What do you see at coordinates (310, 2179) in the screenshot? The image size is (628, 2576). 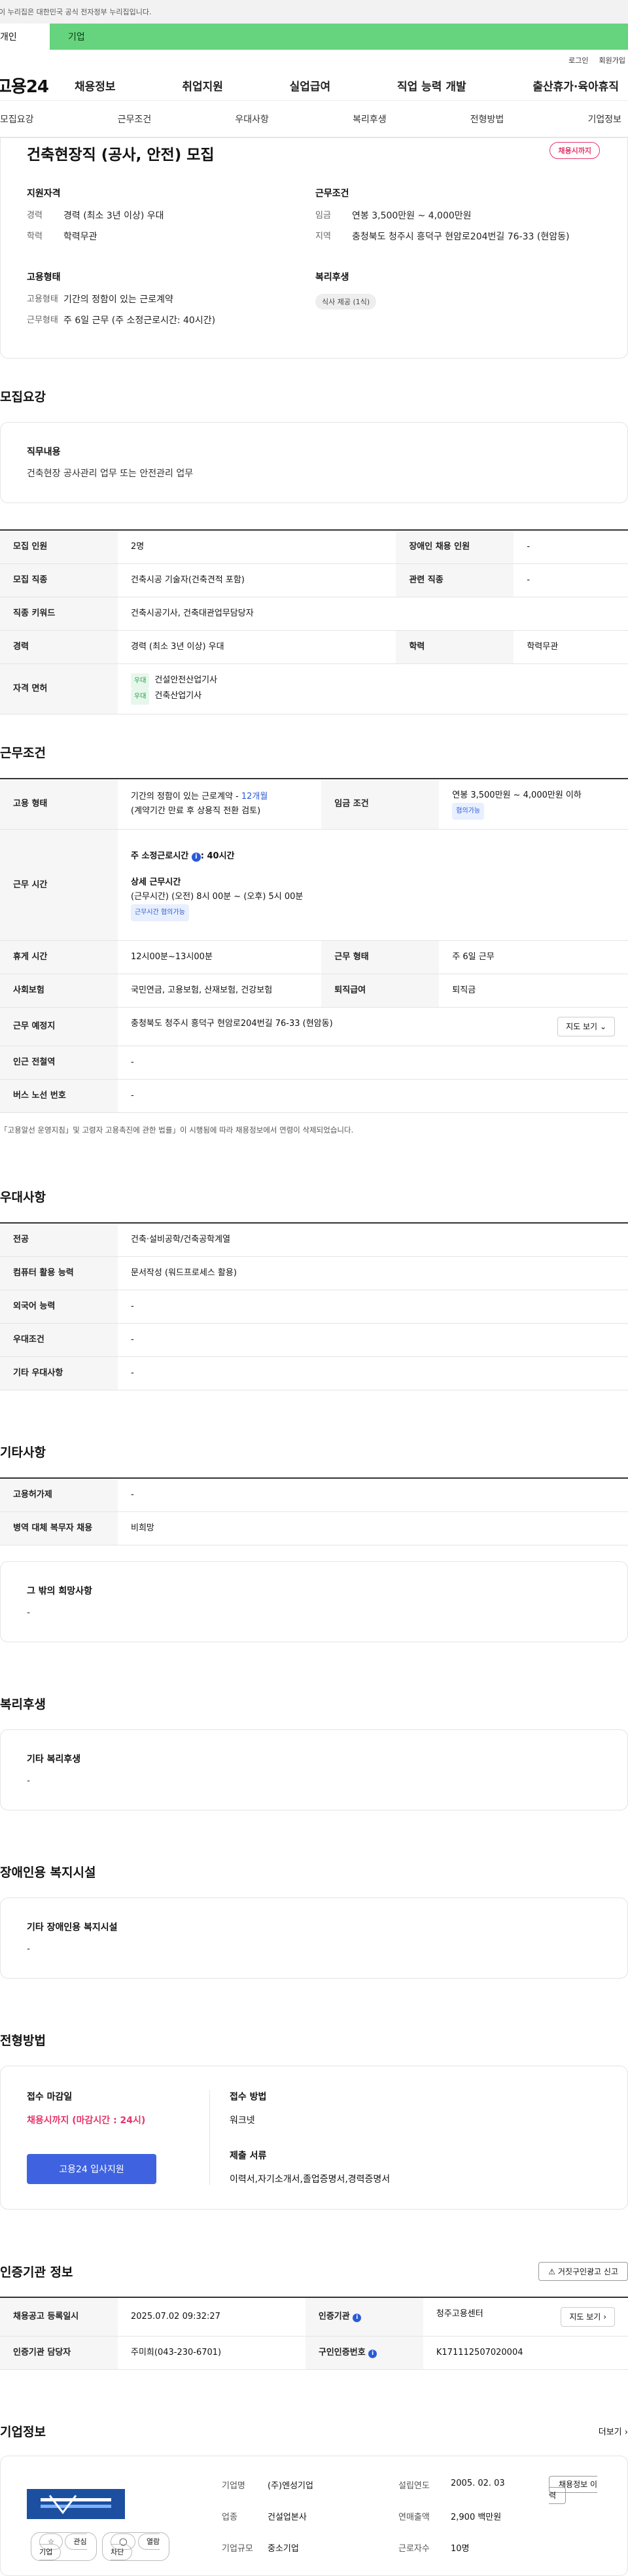 I see `docs-text: 이력서,자기소개서,졸업증명서,경력증명서` at bounding box center [310, 2179].